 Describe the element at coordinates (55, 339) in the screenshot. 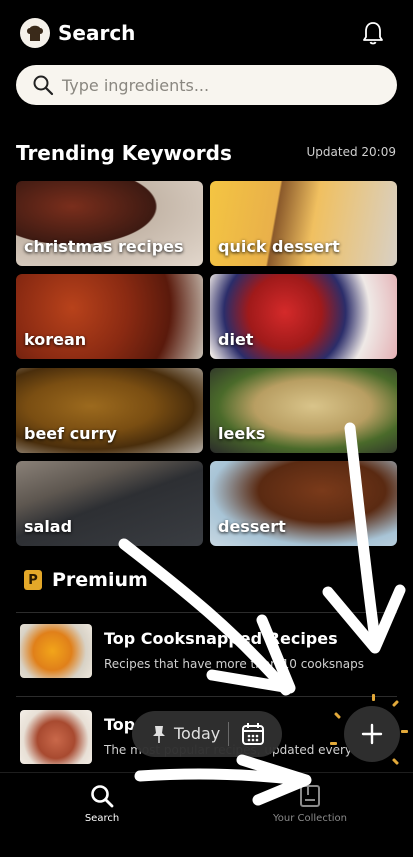

I see `keyword-label: korean` at that location.